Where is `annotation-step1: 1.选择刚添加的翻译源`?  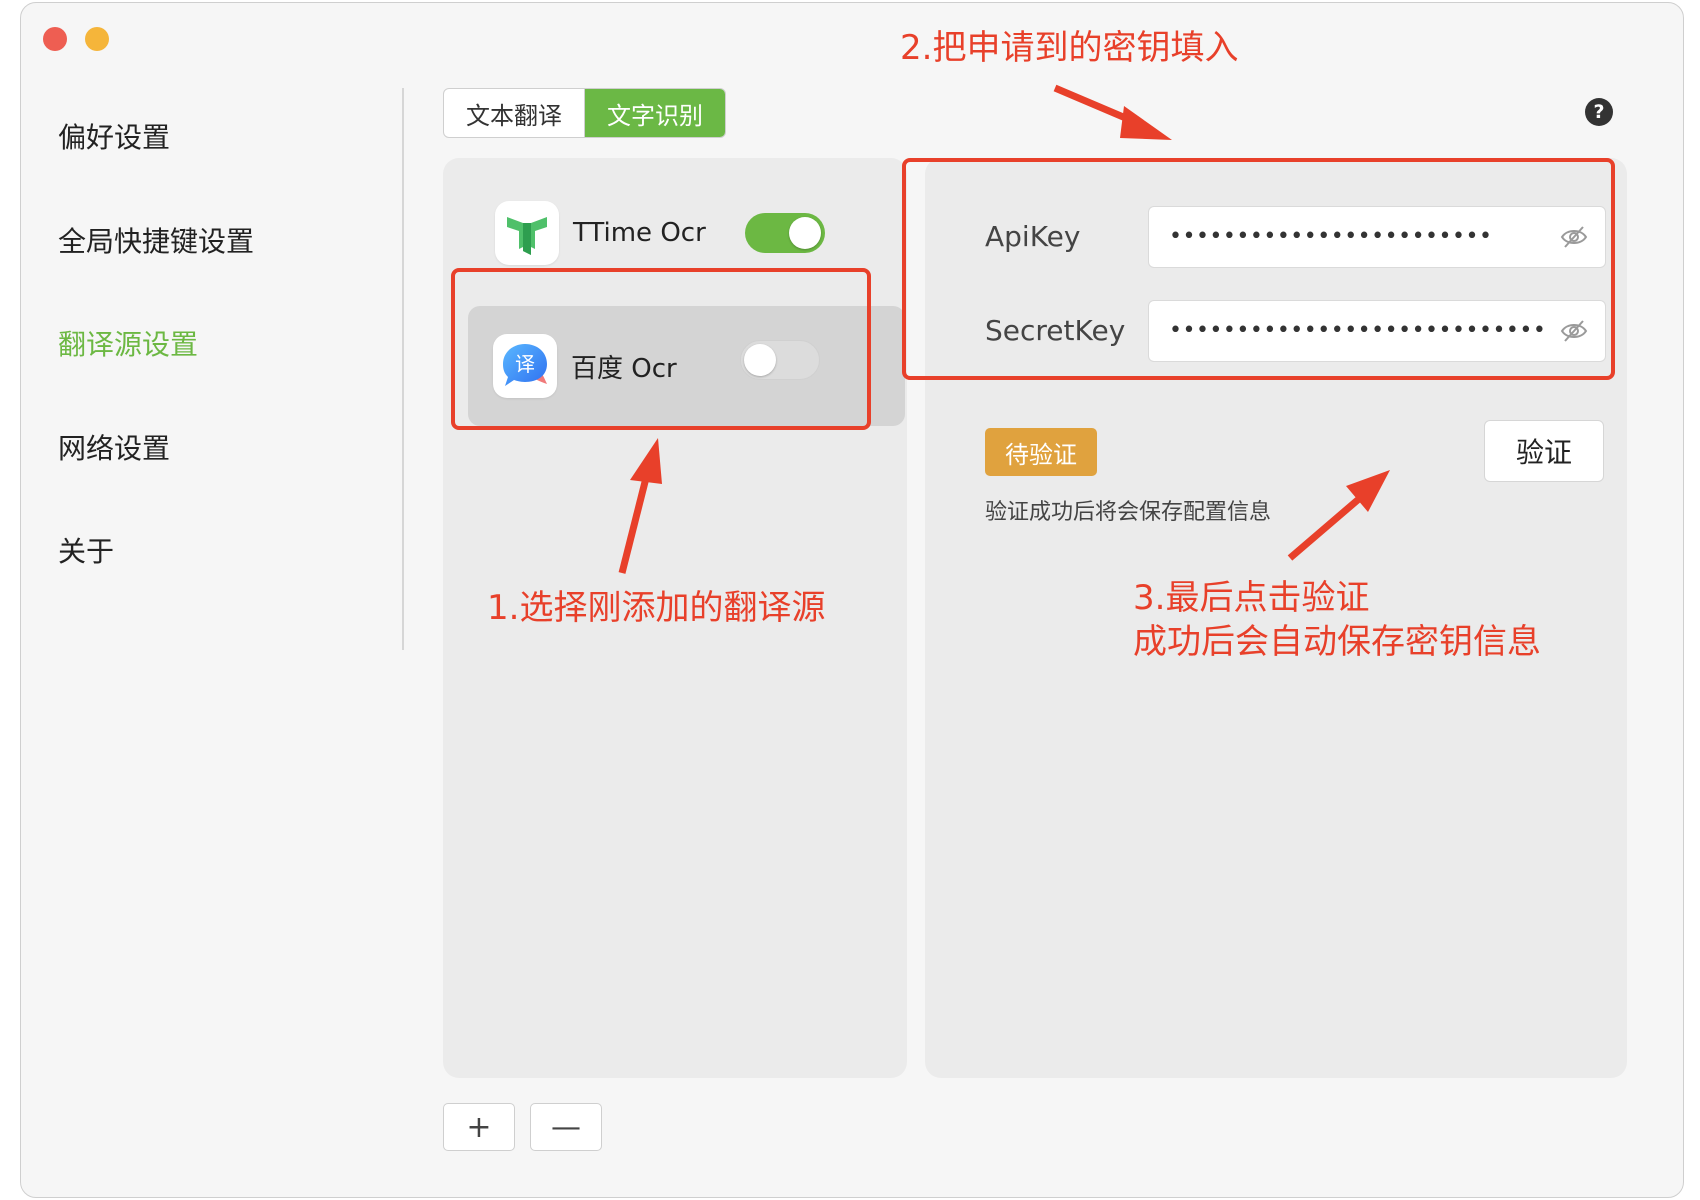
annotation-step1: 1.选择刚添加的翻译源 is located at coordinates (656, 608).